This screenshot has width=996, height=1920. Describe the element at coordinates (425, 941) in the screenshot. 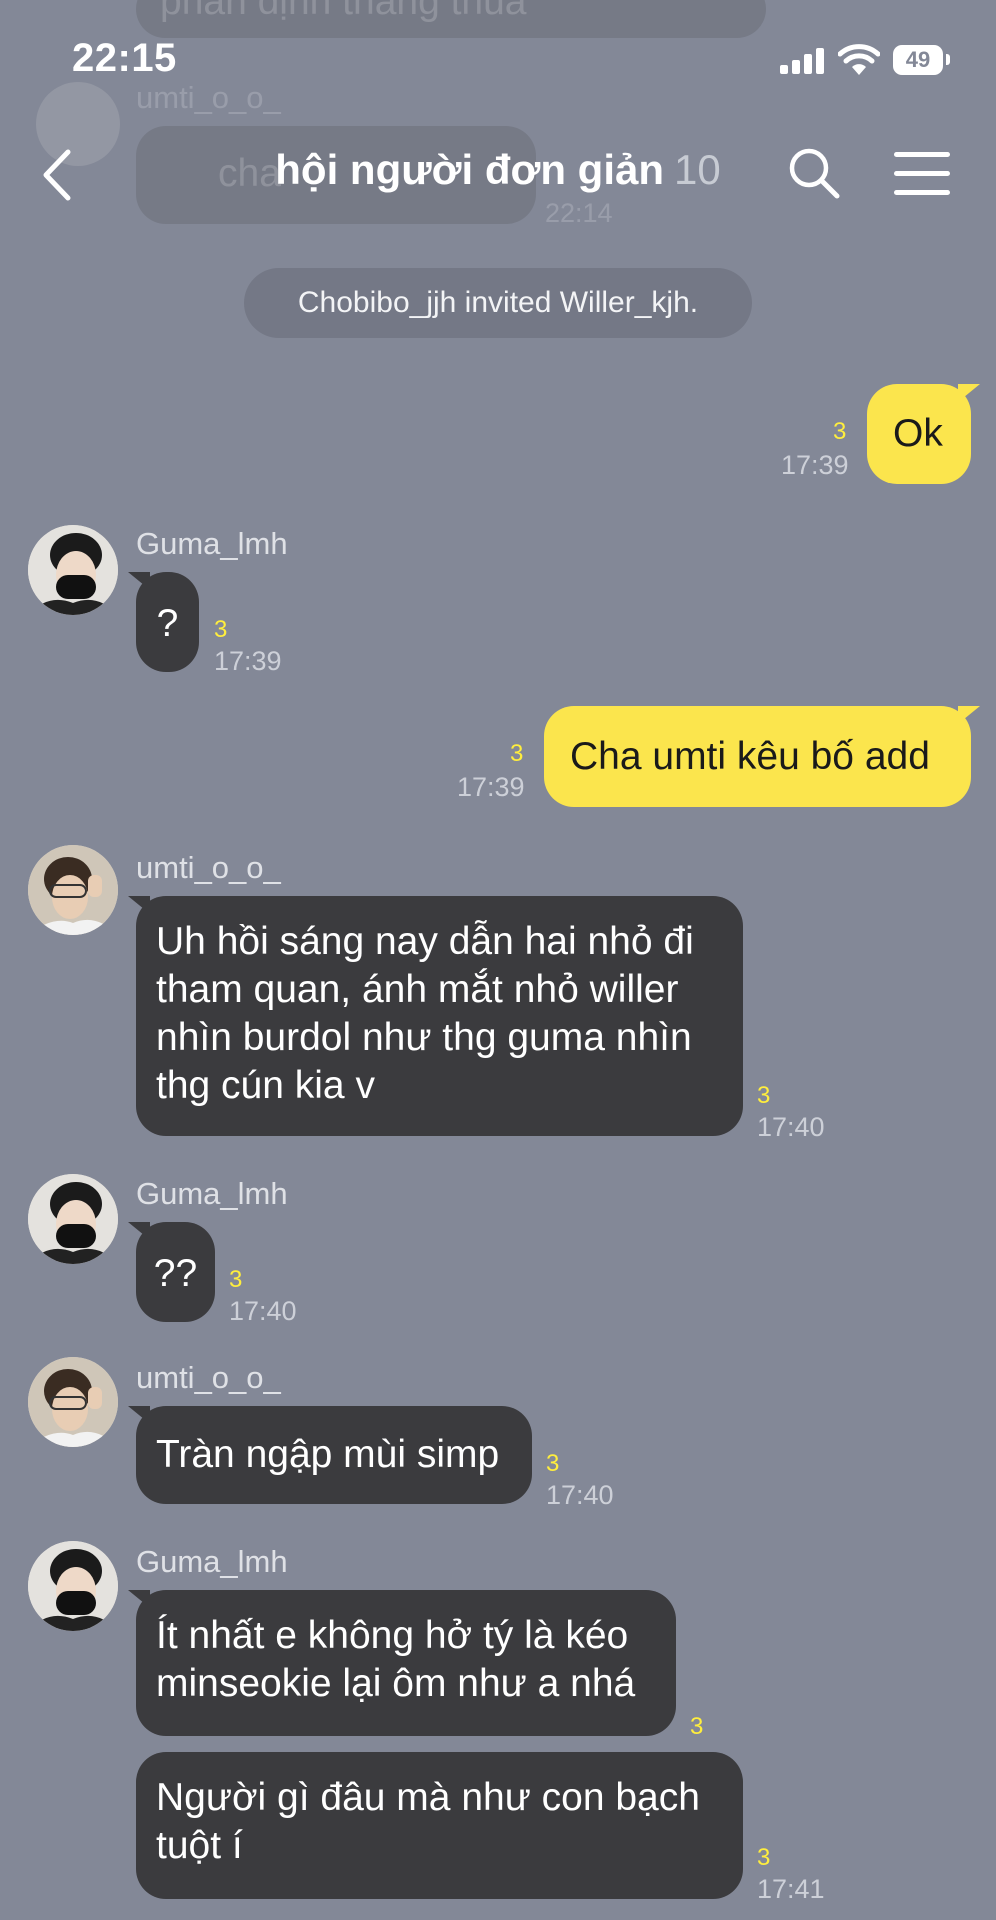

I see `message-line: Uh hồi sáng nay dẫn hai nhỏ đi` at that location.